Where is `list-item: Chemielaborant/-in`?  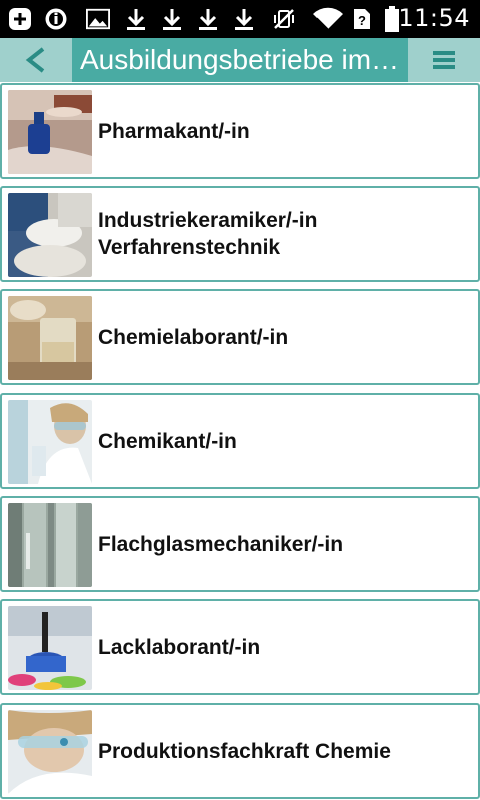
list-item: Chemielaborant/-in is located at coordinates (240, 337).